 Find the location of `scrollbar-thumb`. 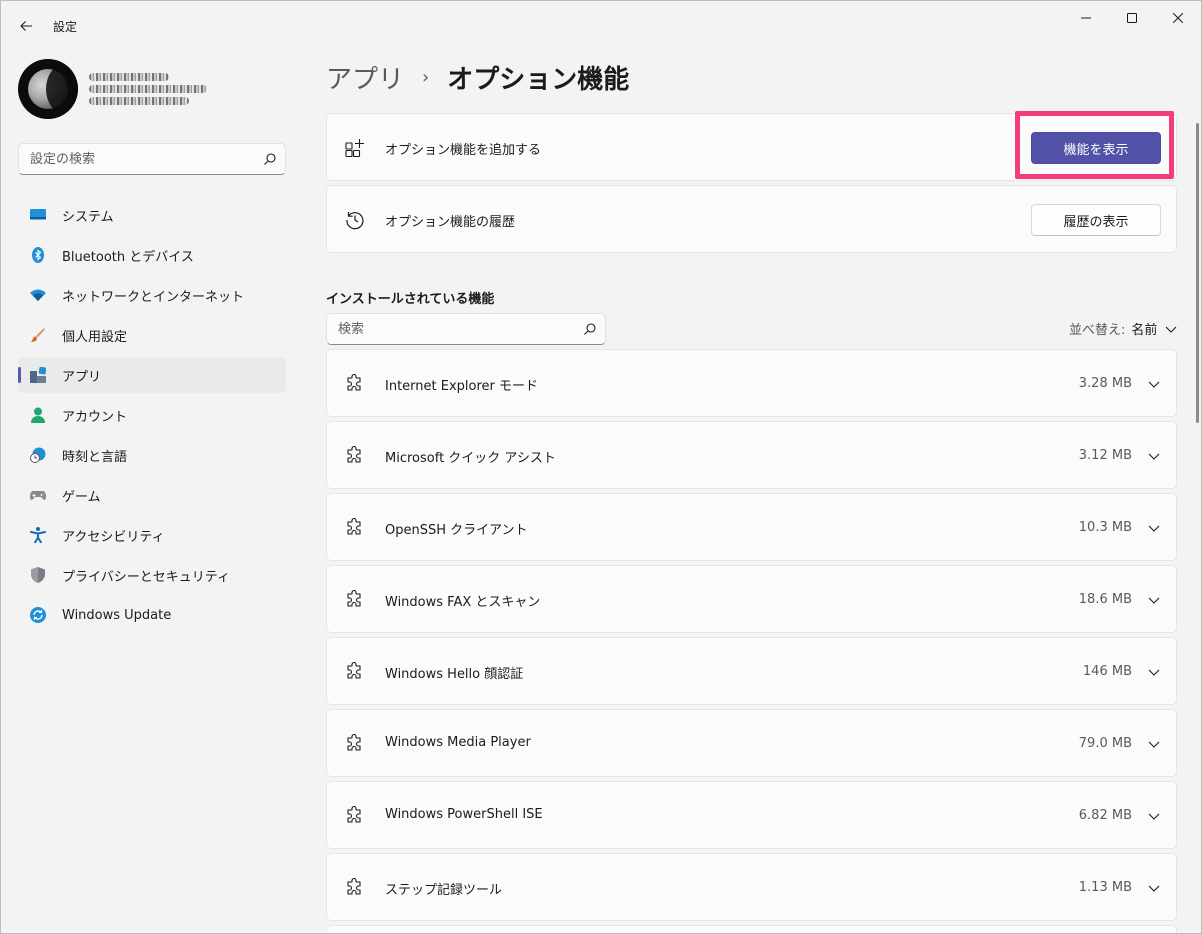

scrollbar-thumb is located at coordinates (1197, 273).